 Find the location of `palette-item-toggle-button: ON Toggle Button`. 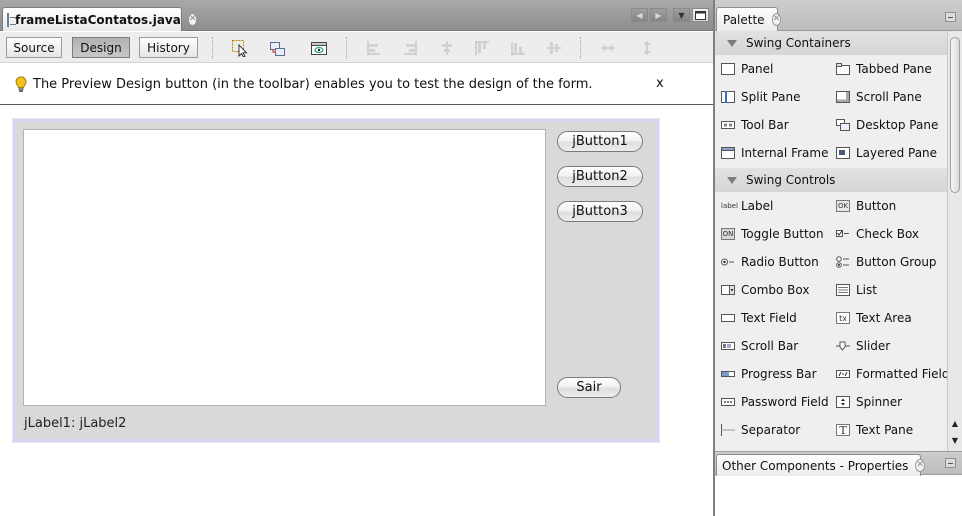

palette-item-toggle-button: ON Toggle Button is located at coordinates (772, 234).